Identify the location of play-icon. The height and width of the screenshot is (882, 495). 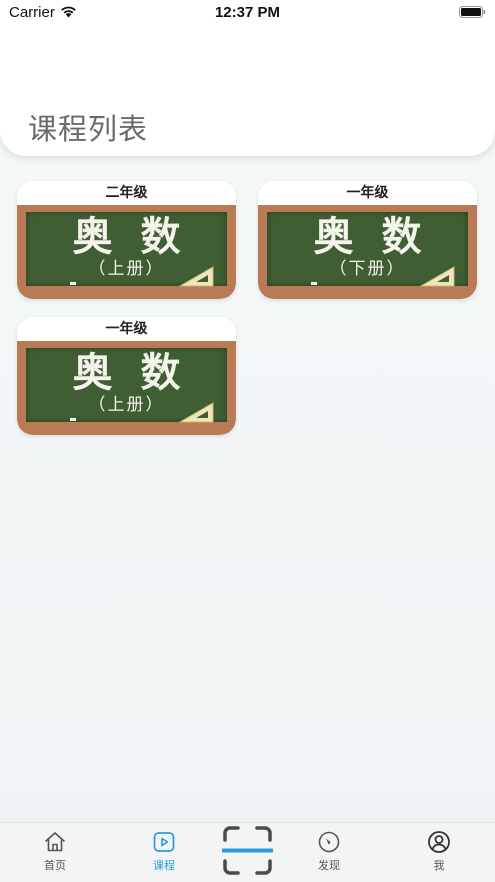
(164, 842).